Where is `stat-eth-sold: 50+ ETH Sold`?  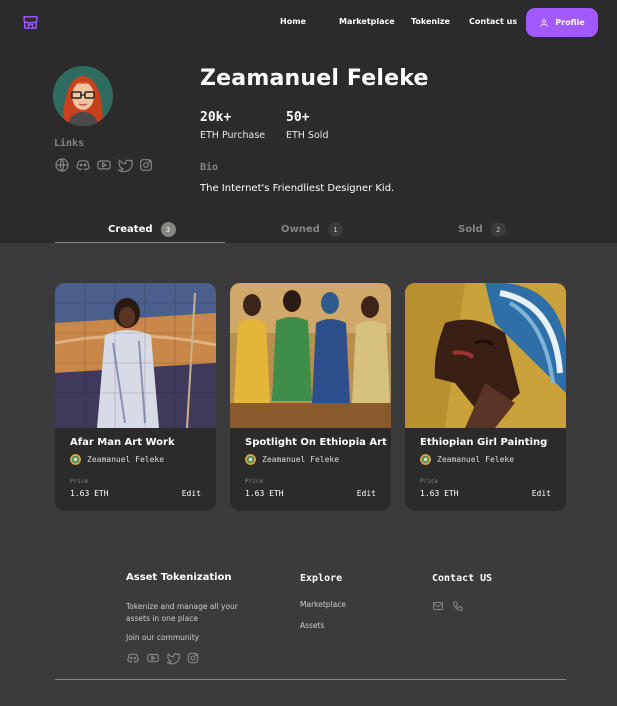
stat-eth-sold: 50+ ETH Sold is located at coordinates (307, 125).